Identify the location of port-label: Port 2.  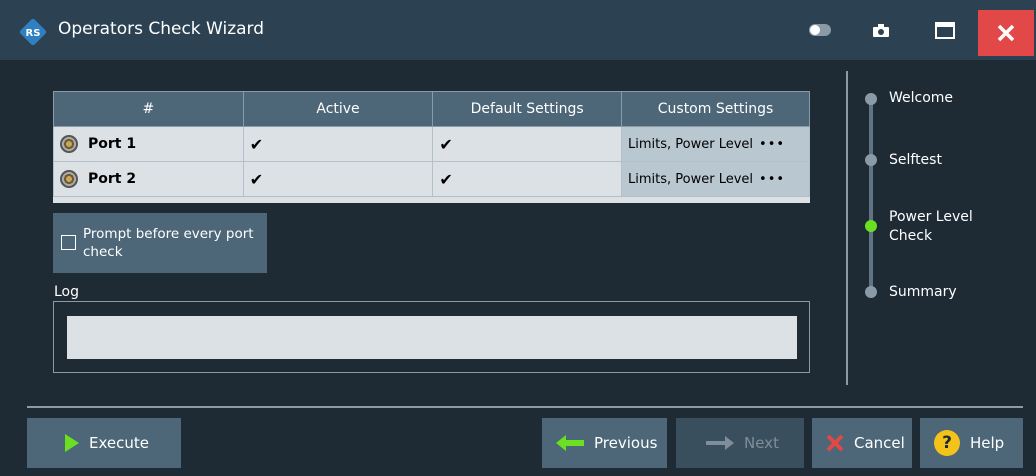
(112, 179).